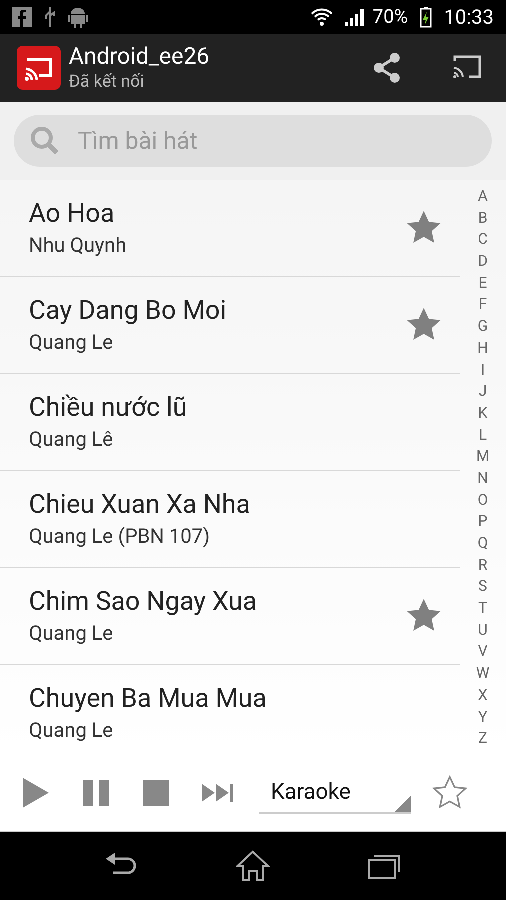  I want to click on battery-percent: 70%, so click(390, 17).